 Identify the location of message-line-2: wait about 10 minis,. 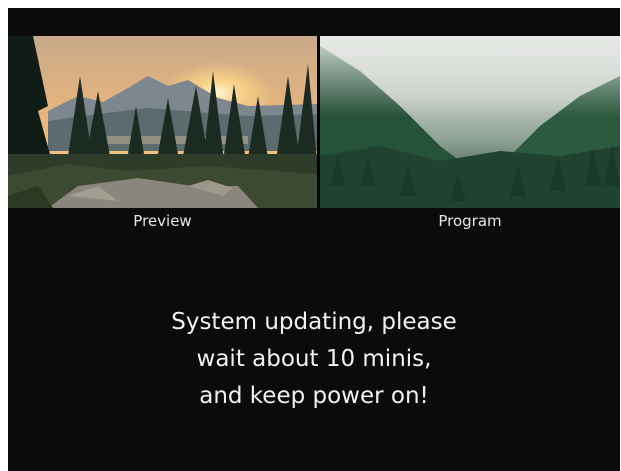
(314, 359).